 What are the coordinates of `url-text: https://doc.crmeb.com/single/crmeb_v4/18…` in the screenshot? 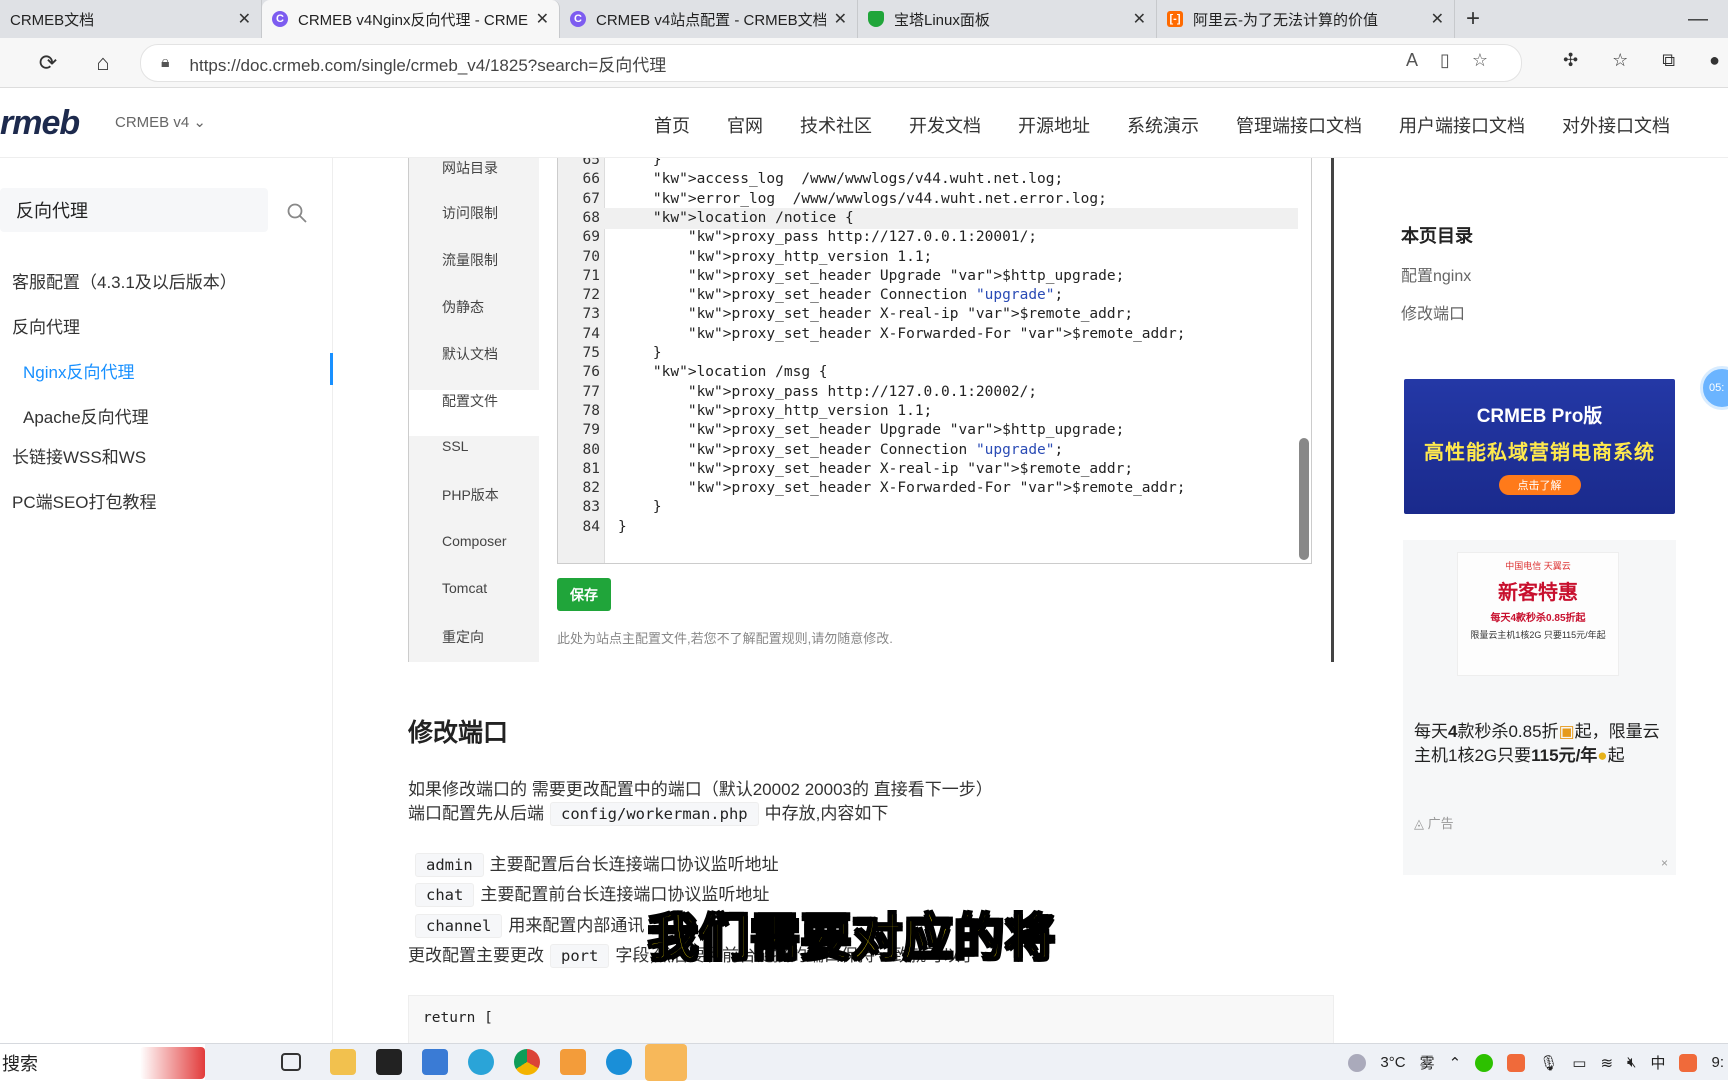 It's located at (428, 65).